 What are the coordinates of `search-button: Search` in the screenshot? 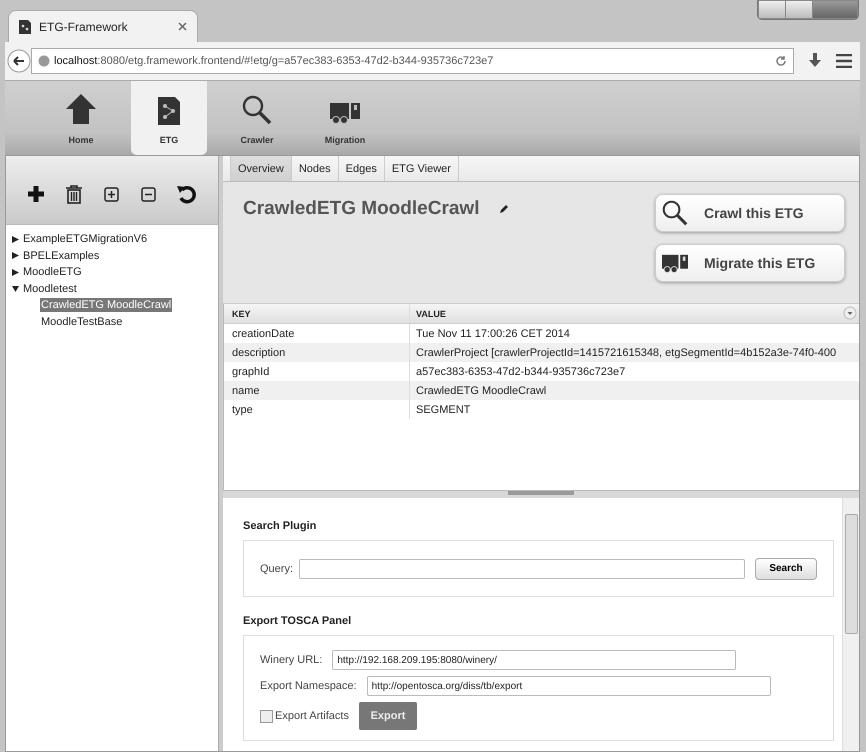 It's located at (786, 569).